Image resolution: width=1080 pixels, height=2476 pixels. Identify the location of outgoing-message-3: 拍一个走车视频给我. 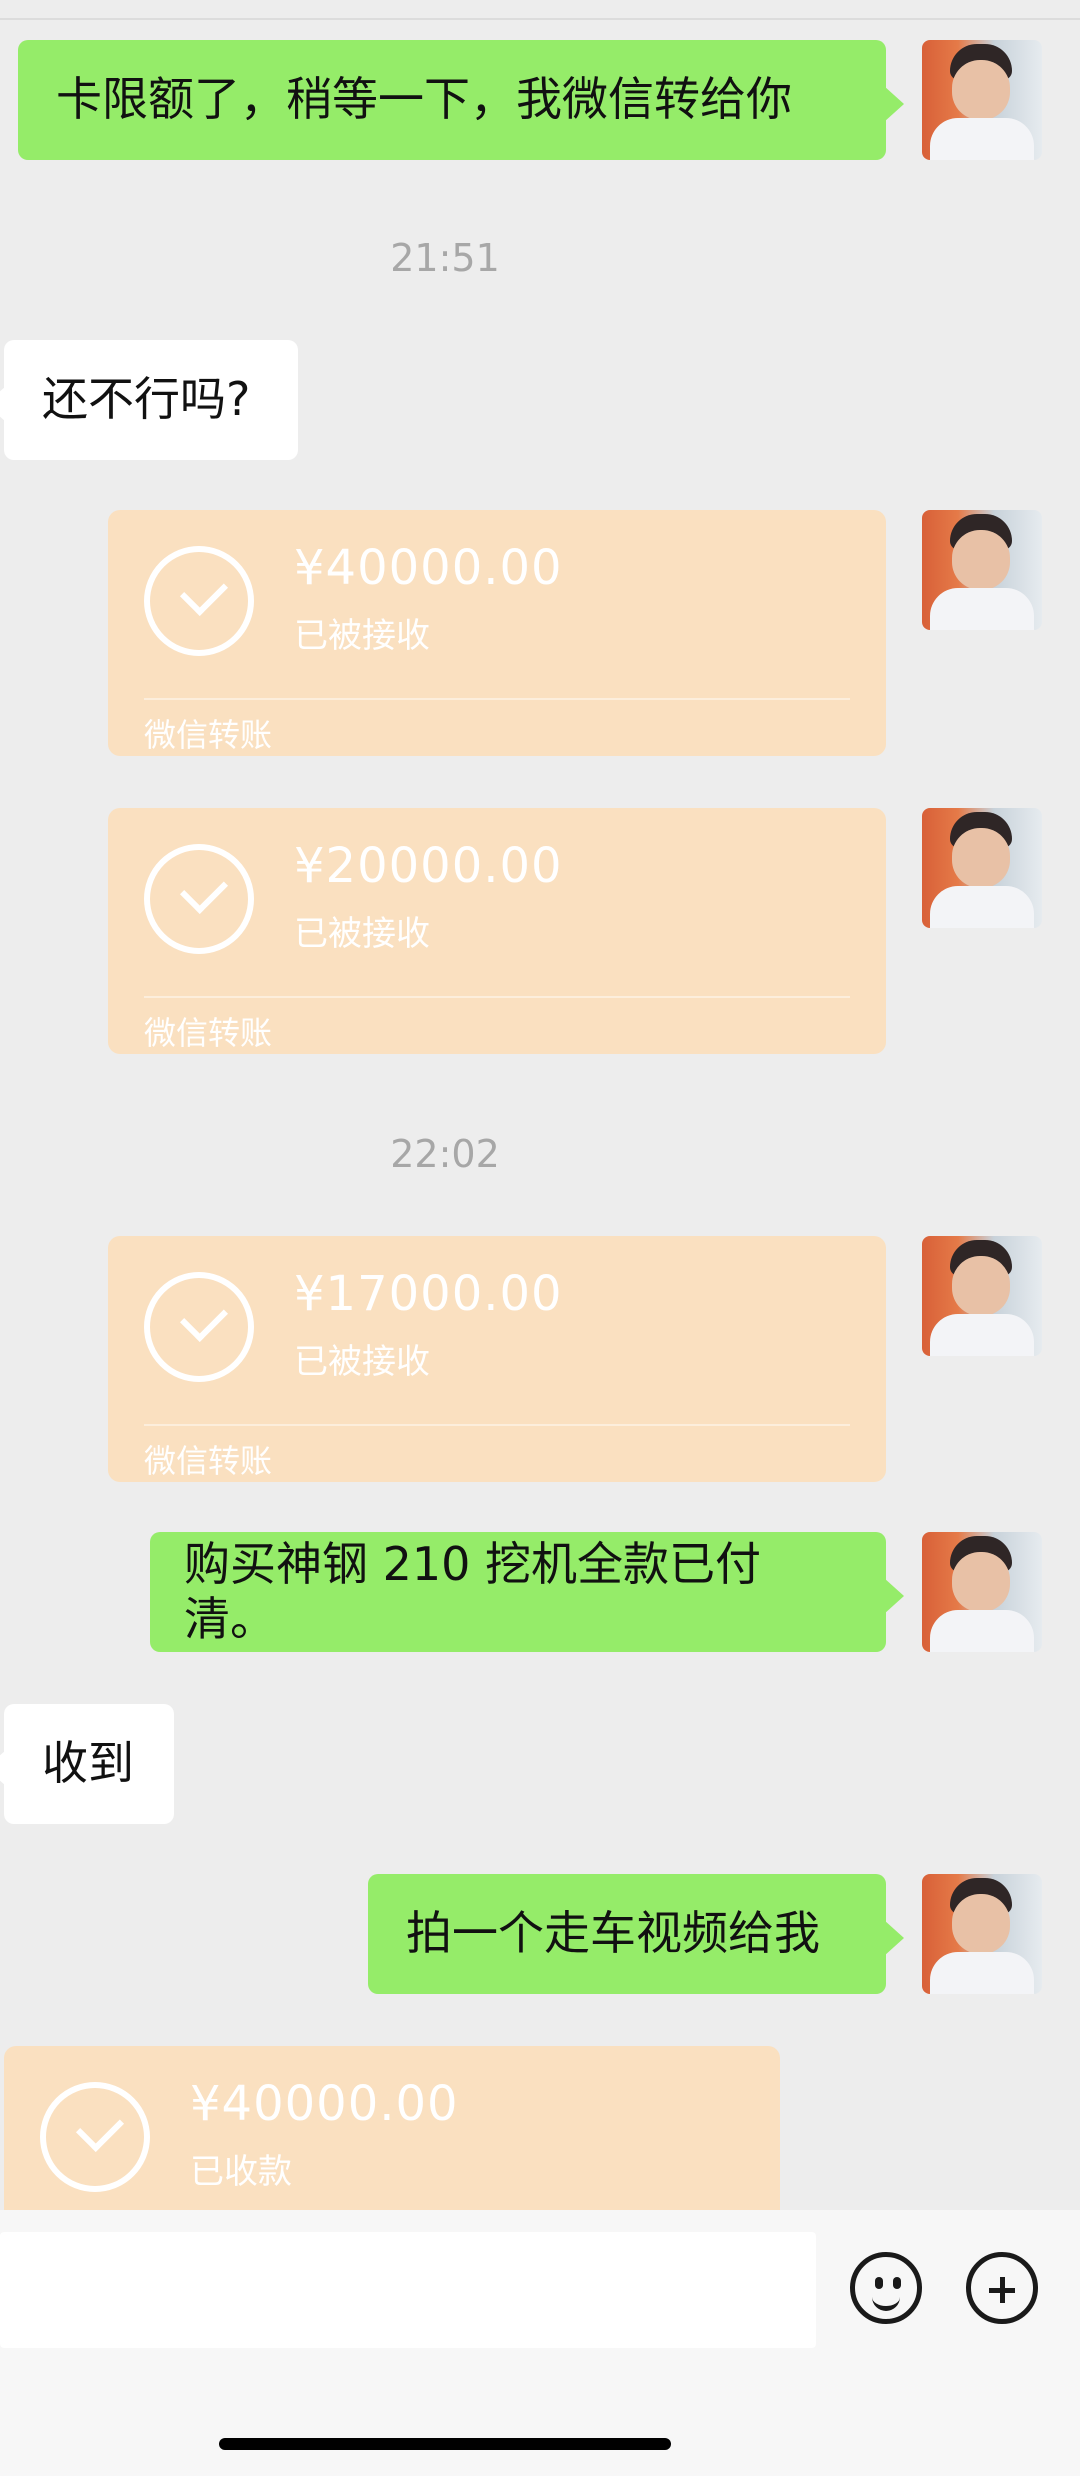
(636, 1934).